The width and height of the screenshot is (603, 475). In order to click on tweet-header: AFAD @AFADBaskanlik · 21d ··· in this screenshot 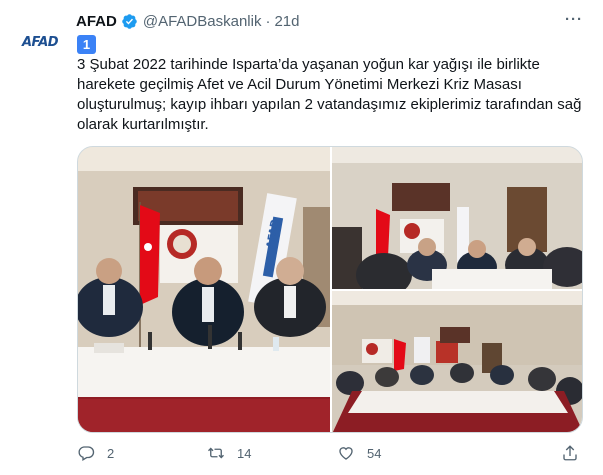, I will do `click(329, 21)`.